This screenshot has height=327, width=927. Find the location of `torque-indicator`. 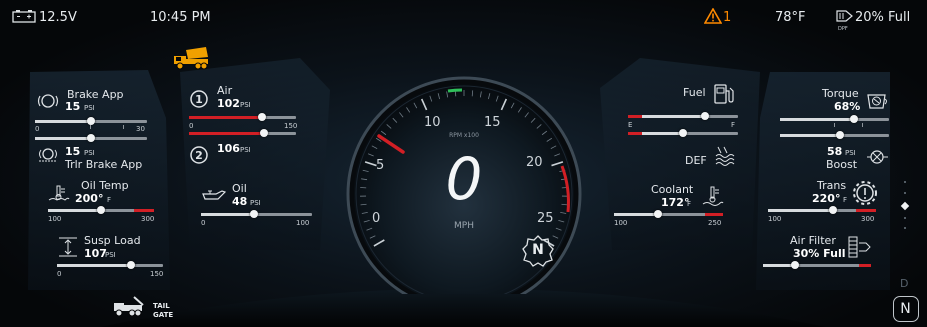

torque-indicator is located at coordinates (854, 119).